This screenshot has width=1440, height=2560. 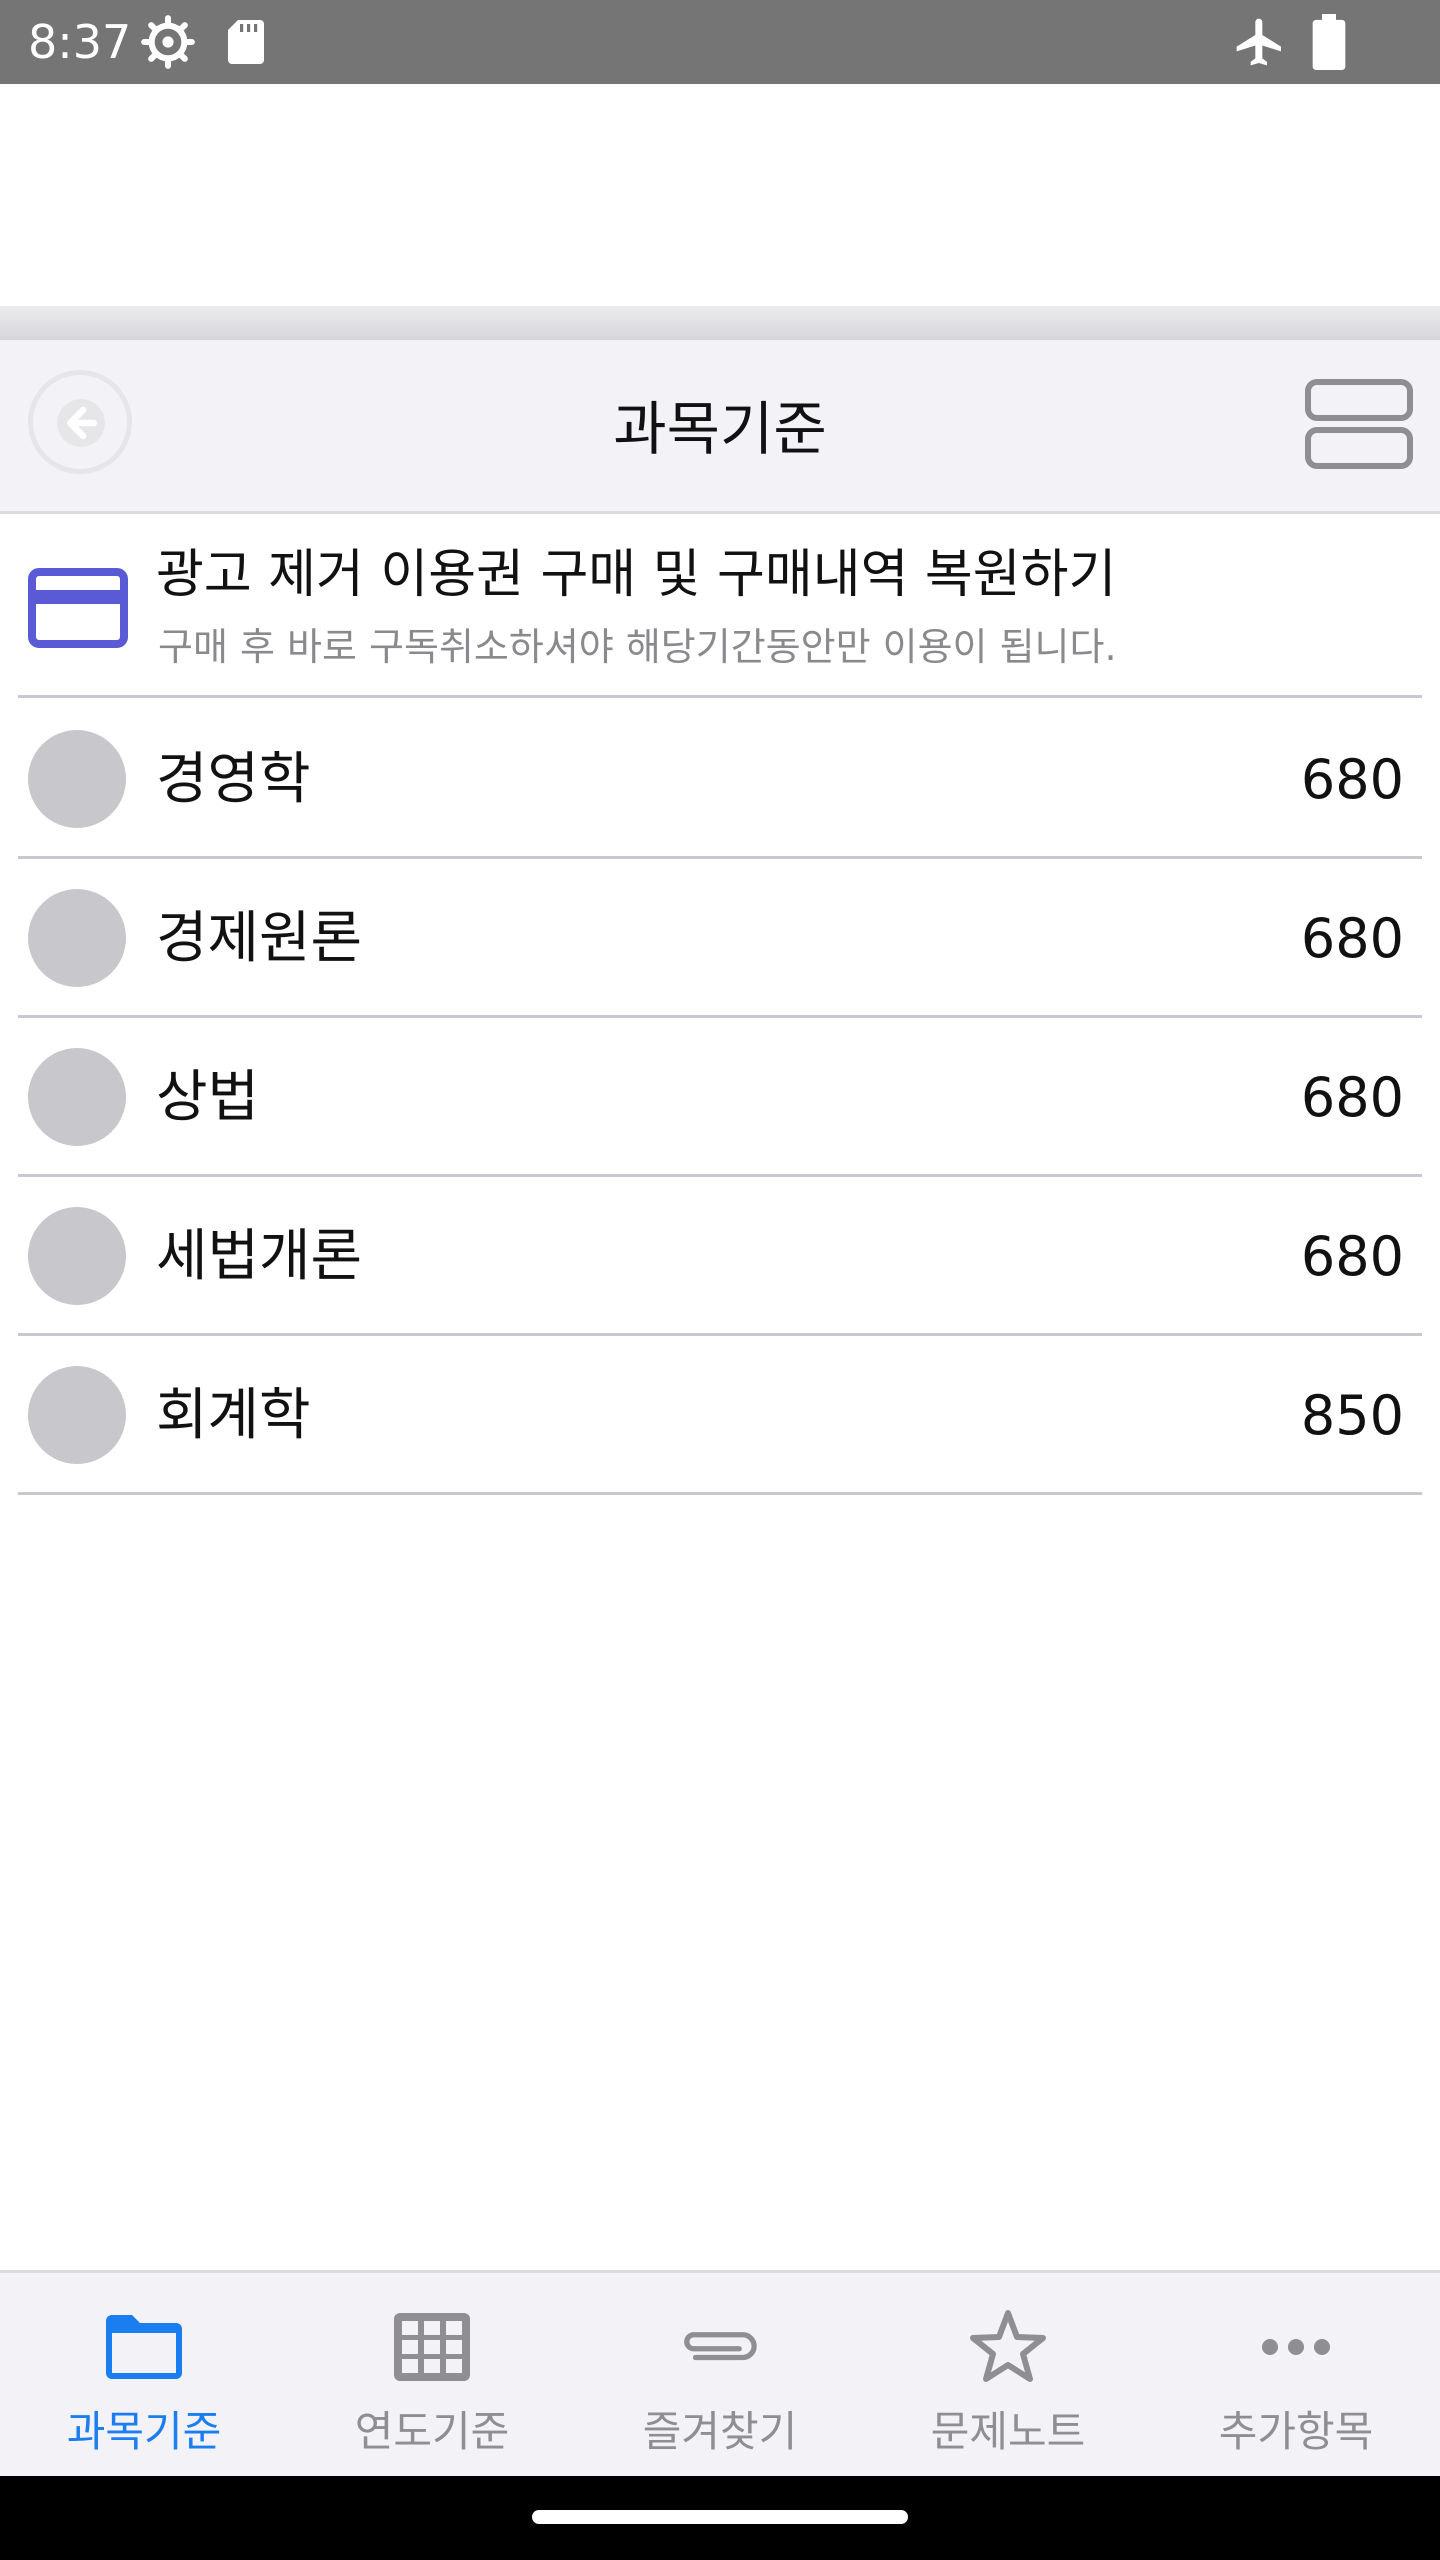 What do you see at coordinates (720, 195) in the screenshot?
I see `ad-banner-area` at bounding box center [720, 195].